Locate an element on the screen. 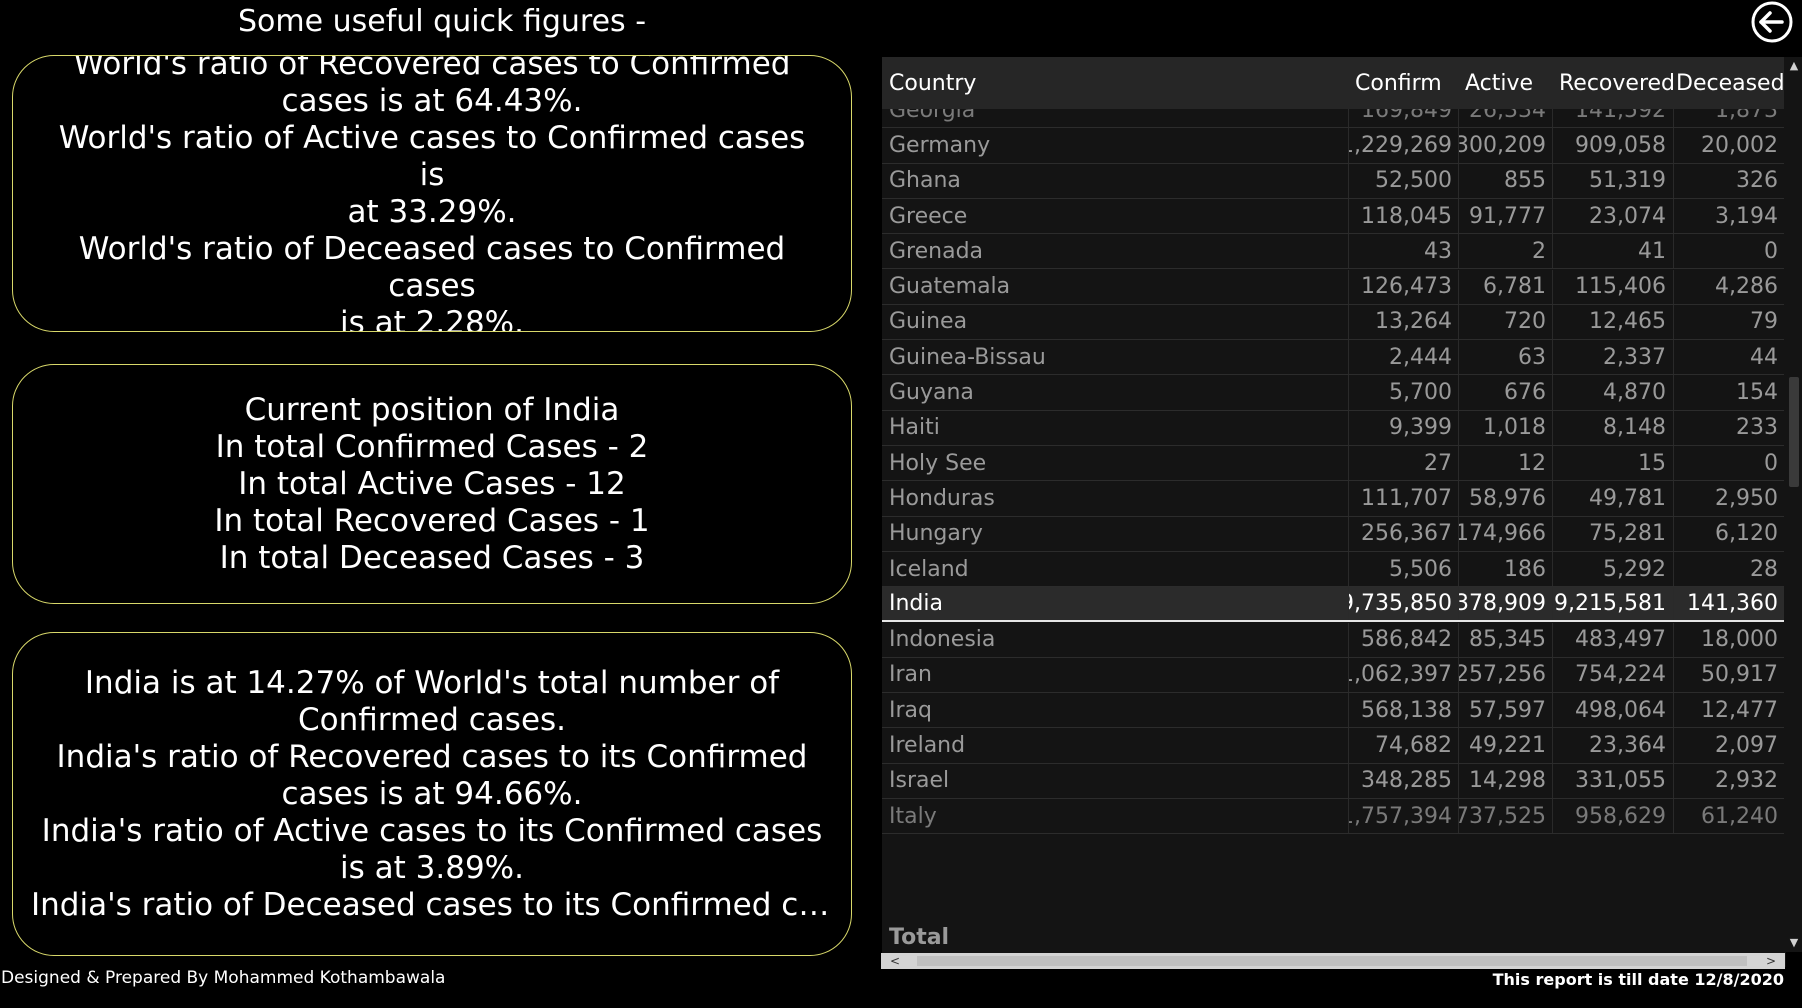  table-row: Iran 1,062,397 257,256 754,224 50,917 is located at coordinates (1333, 675).